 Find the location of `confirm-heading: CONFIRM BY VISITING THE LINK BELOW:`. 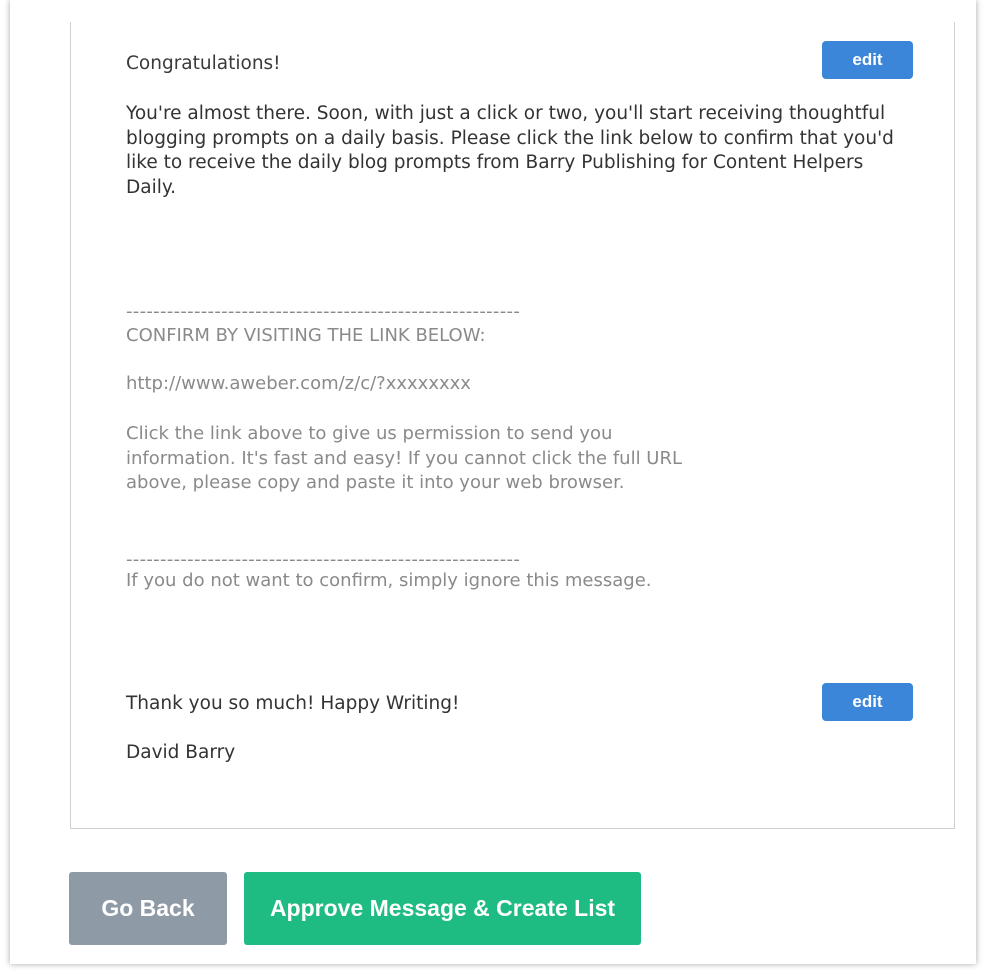

confirm-heading: CONFIRM BY VISITING THE LINK BELOW: is located at coordinates (306, 335).